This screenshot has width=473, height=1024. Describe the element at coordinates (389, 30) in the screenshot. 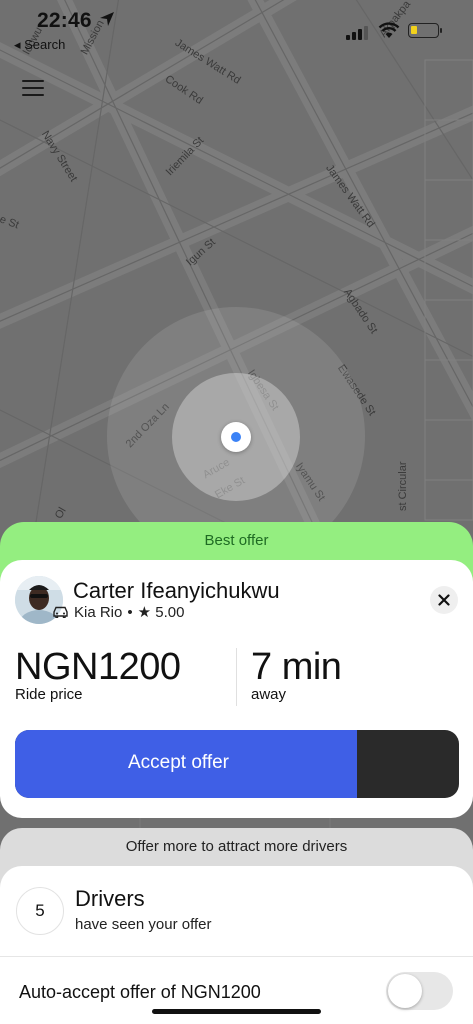

I see `wifi-icon` at that location.